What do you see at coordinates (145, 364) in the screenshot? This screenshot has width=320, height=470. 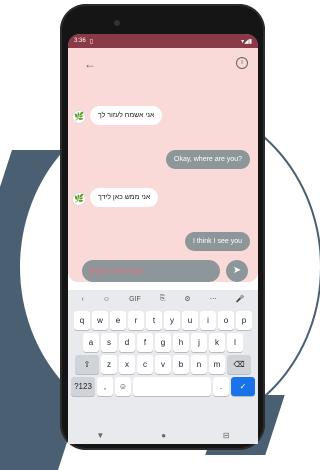 I see `key-c: c` at bounding box center [145, 364].